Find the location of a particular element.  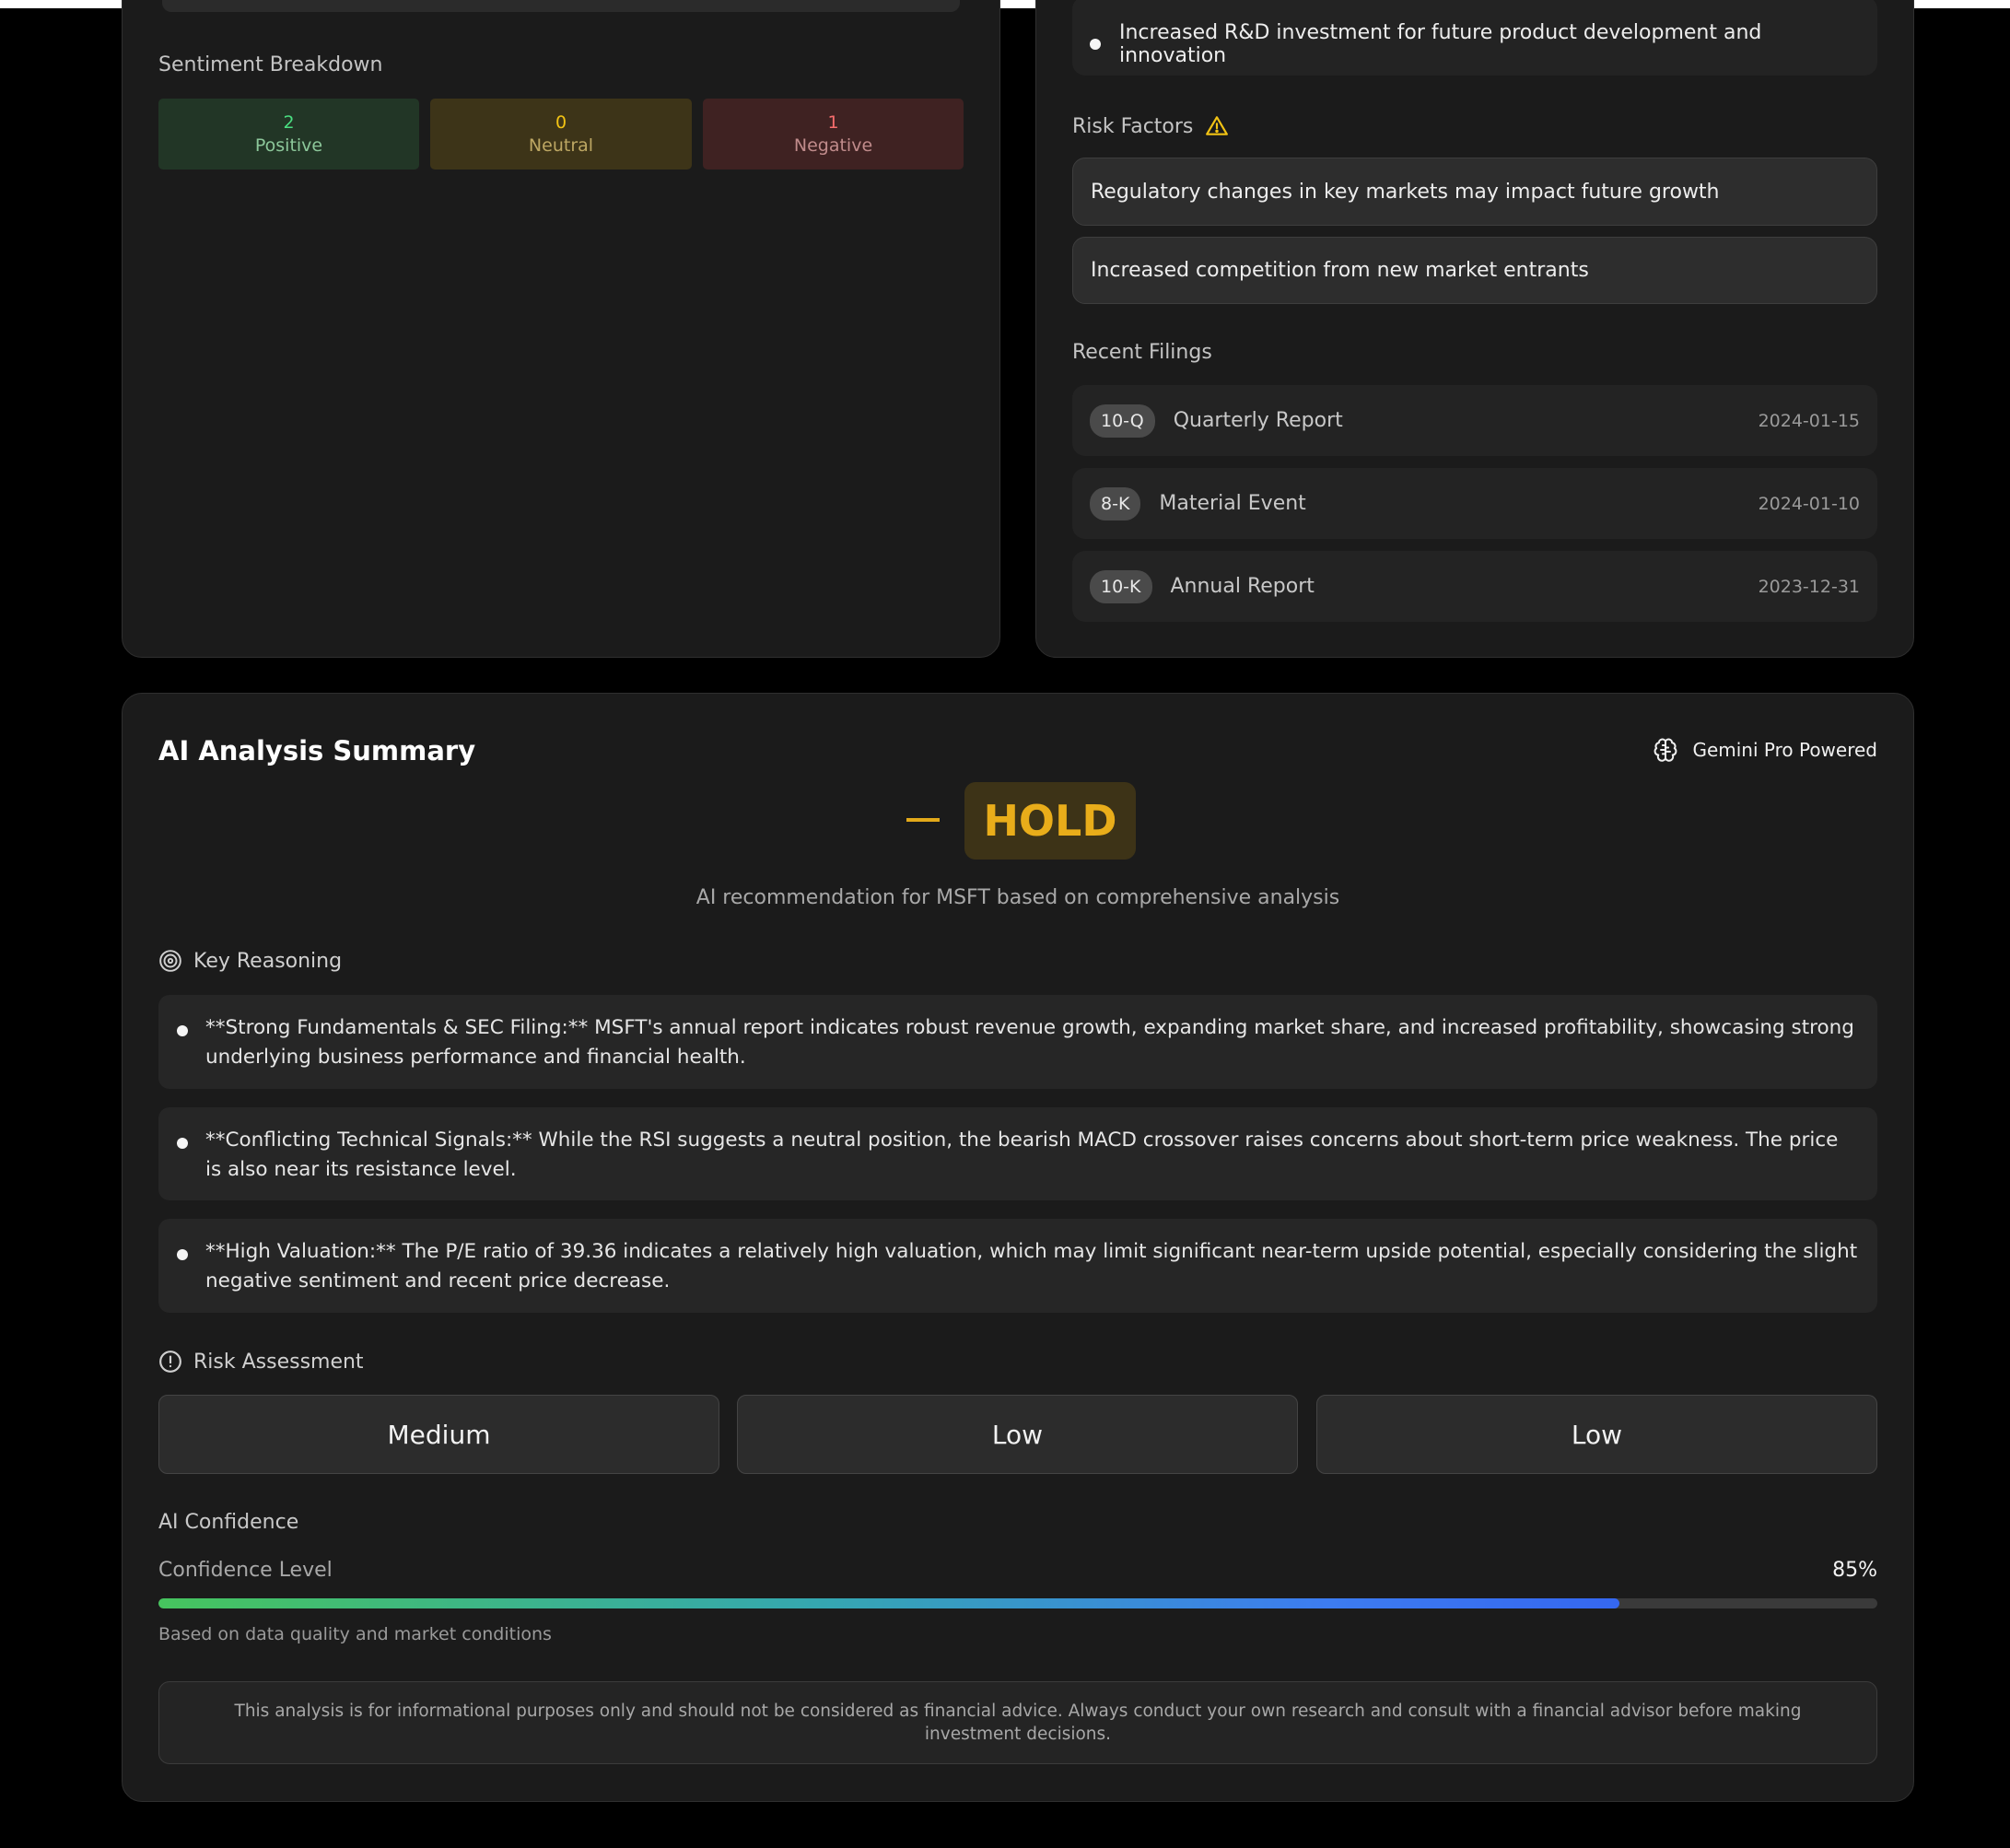

recommendation-symbol is located at coordinates (923, 820).